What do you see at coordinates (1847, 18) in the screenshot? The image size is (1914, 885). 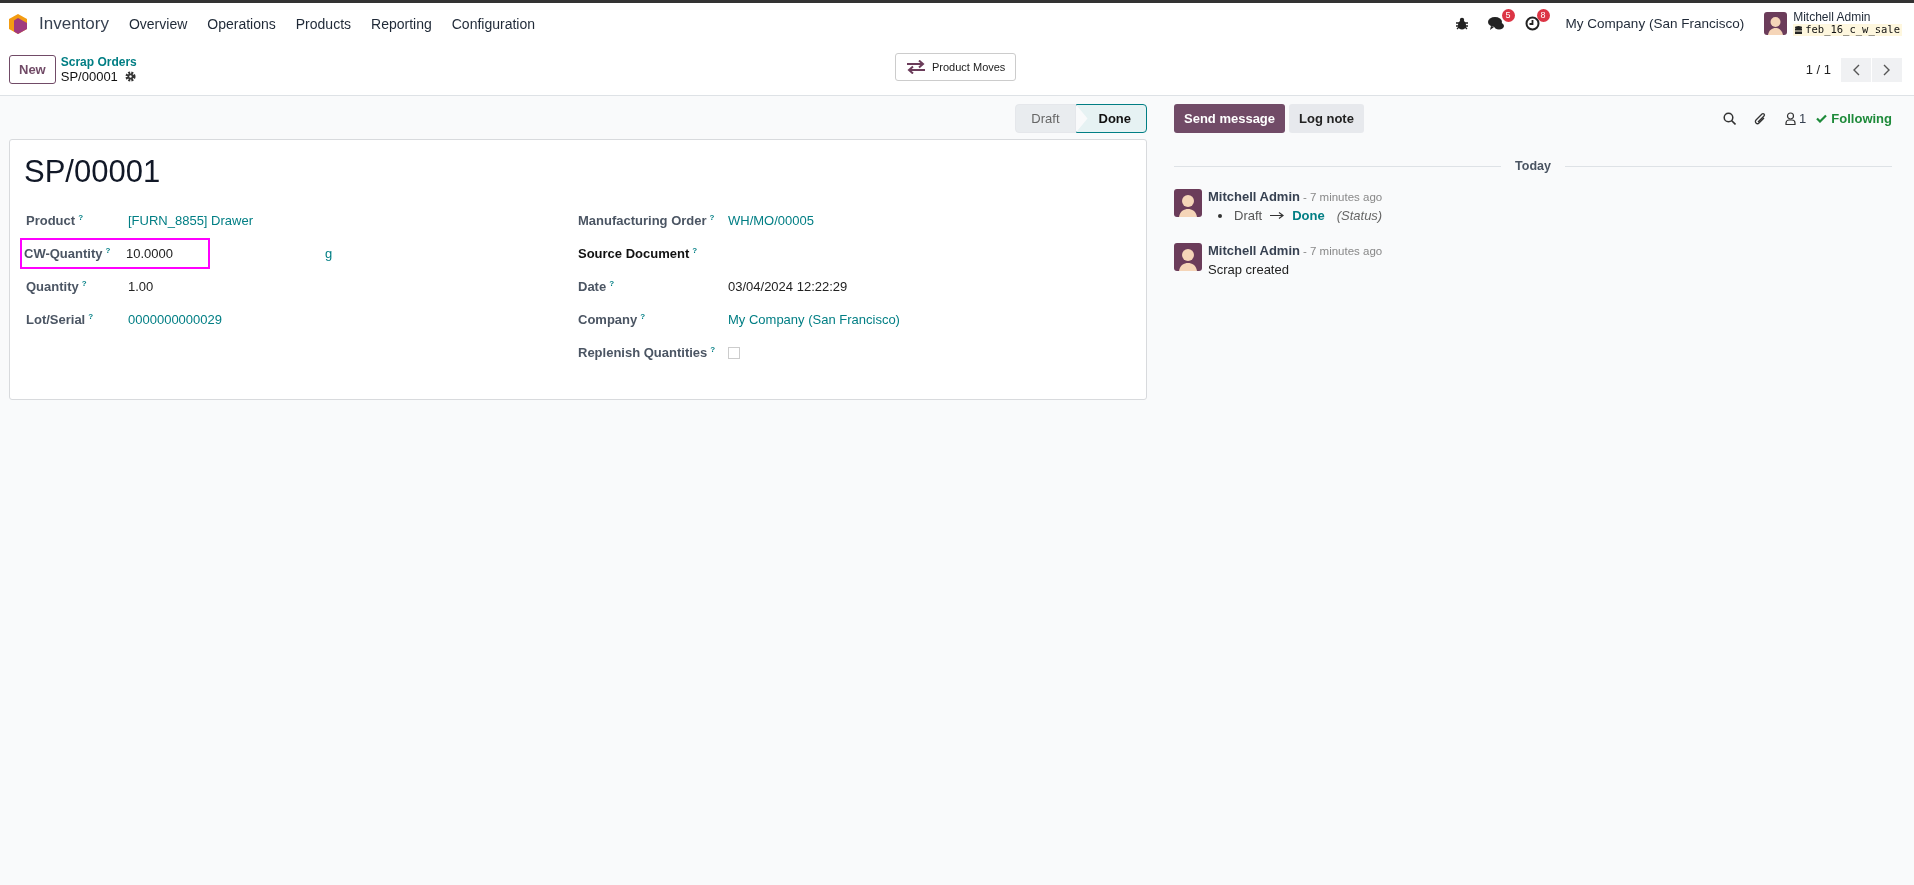 I see `user-name: Mitchell Admin` at bounding box center [1847, 18].